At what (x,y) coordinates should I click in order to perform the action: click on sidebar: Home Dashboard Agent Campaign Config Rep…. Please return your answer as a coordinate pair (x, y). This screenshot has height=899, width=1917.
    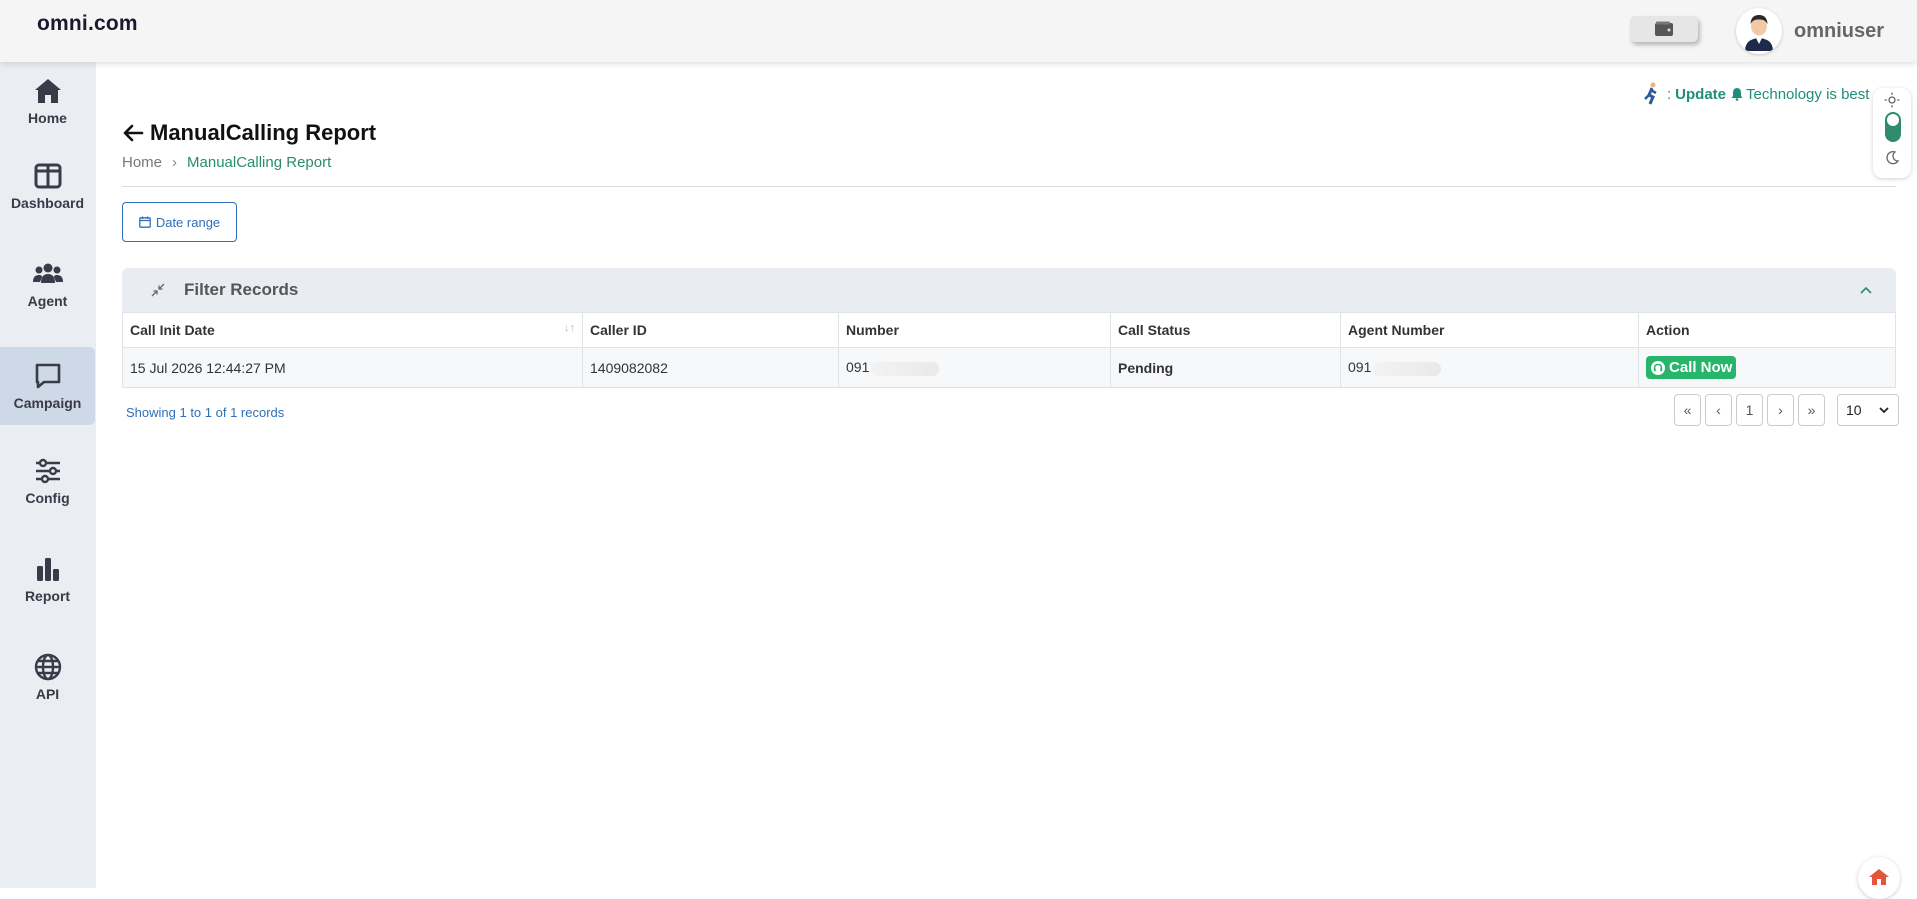
    Looking at the image, I should click on (48, 475).